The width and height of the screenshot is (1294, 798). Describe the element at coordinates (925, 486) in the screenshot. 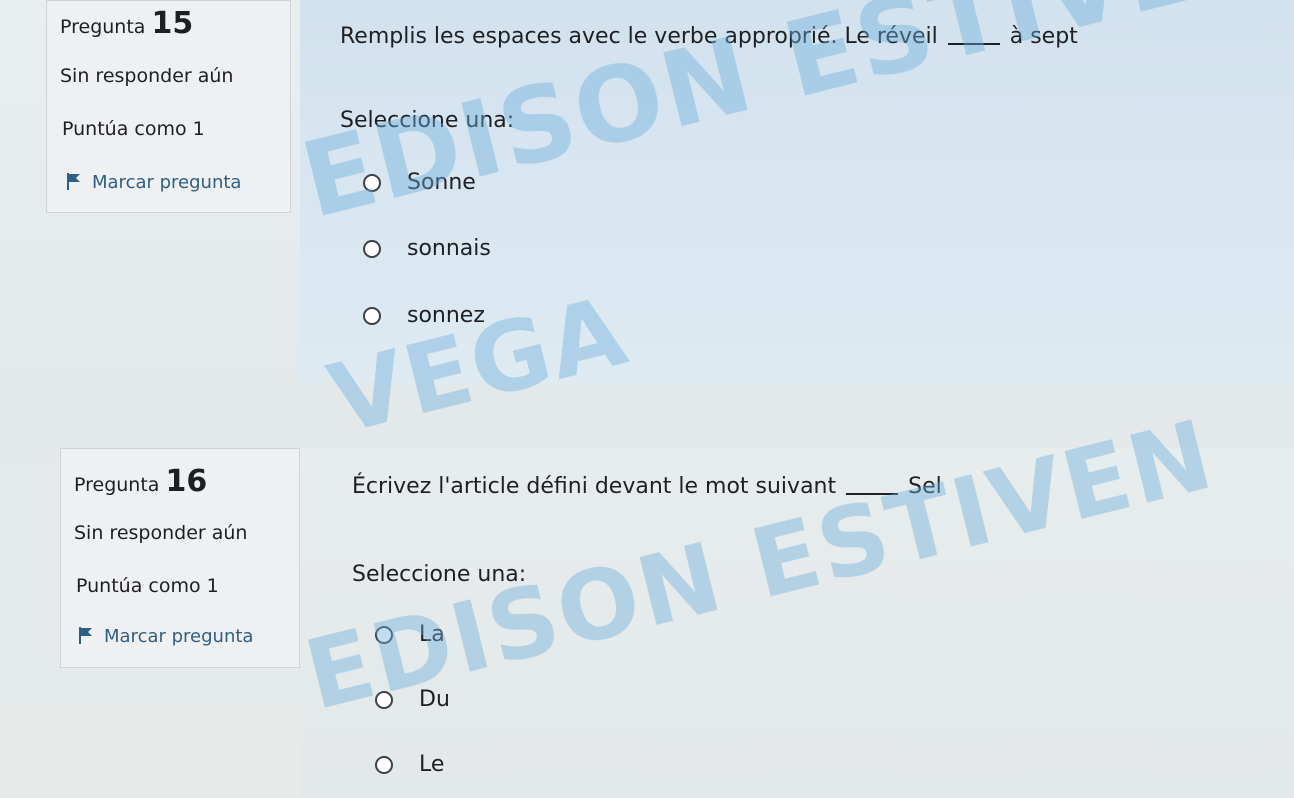

I see `question-text-after: Sel` at that location.